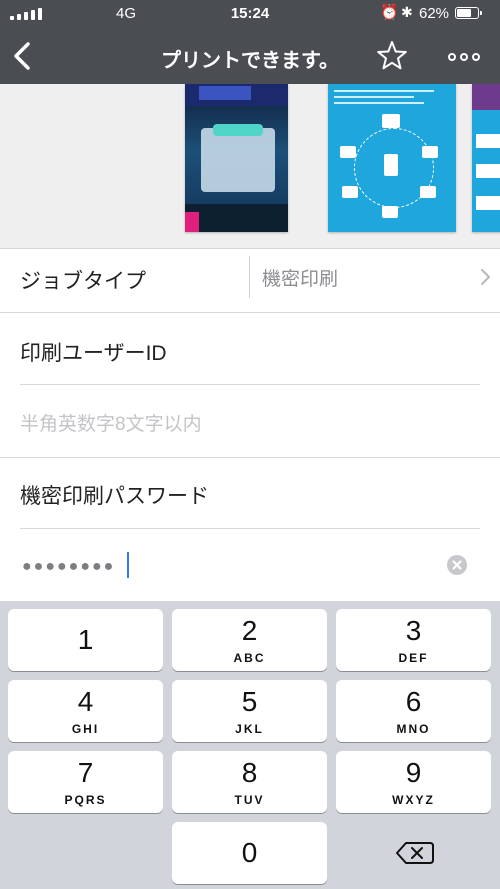 The image size is (500, 889). Describe the element at coordinates (468, 13) in the screenshot. I see `battery-icon` at that location.